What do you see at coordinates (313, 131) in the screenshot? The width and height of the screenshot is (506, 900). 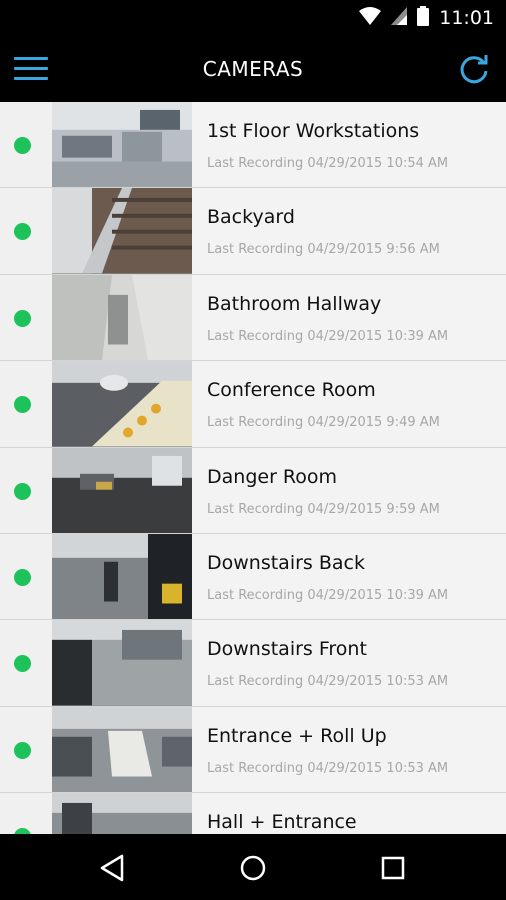 I see `camera-name: 1st Floor Workstations` at bounding box center [313, 131].